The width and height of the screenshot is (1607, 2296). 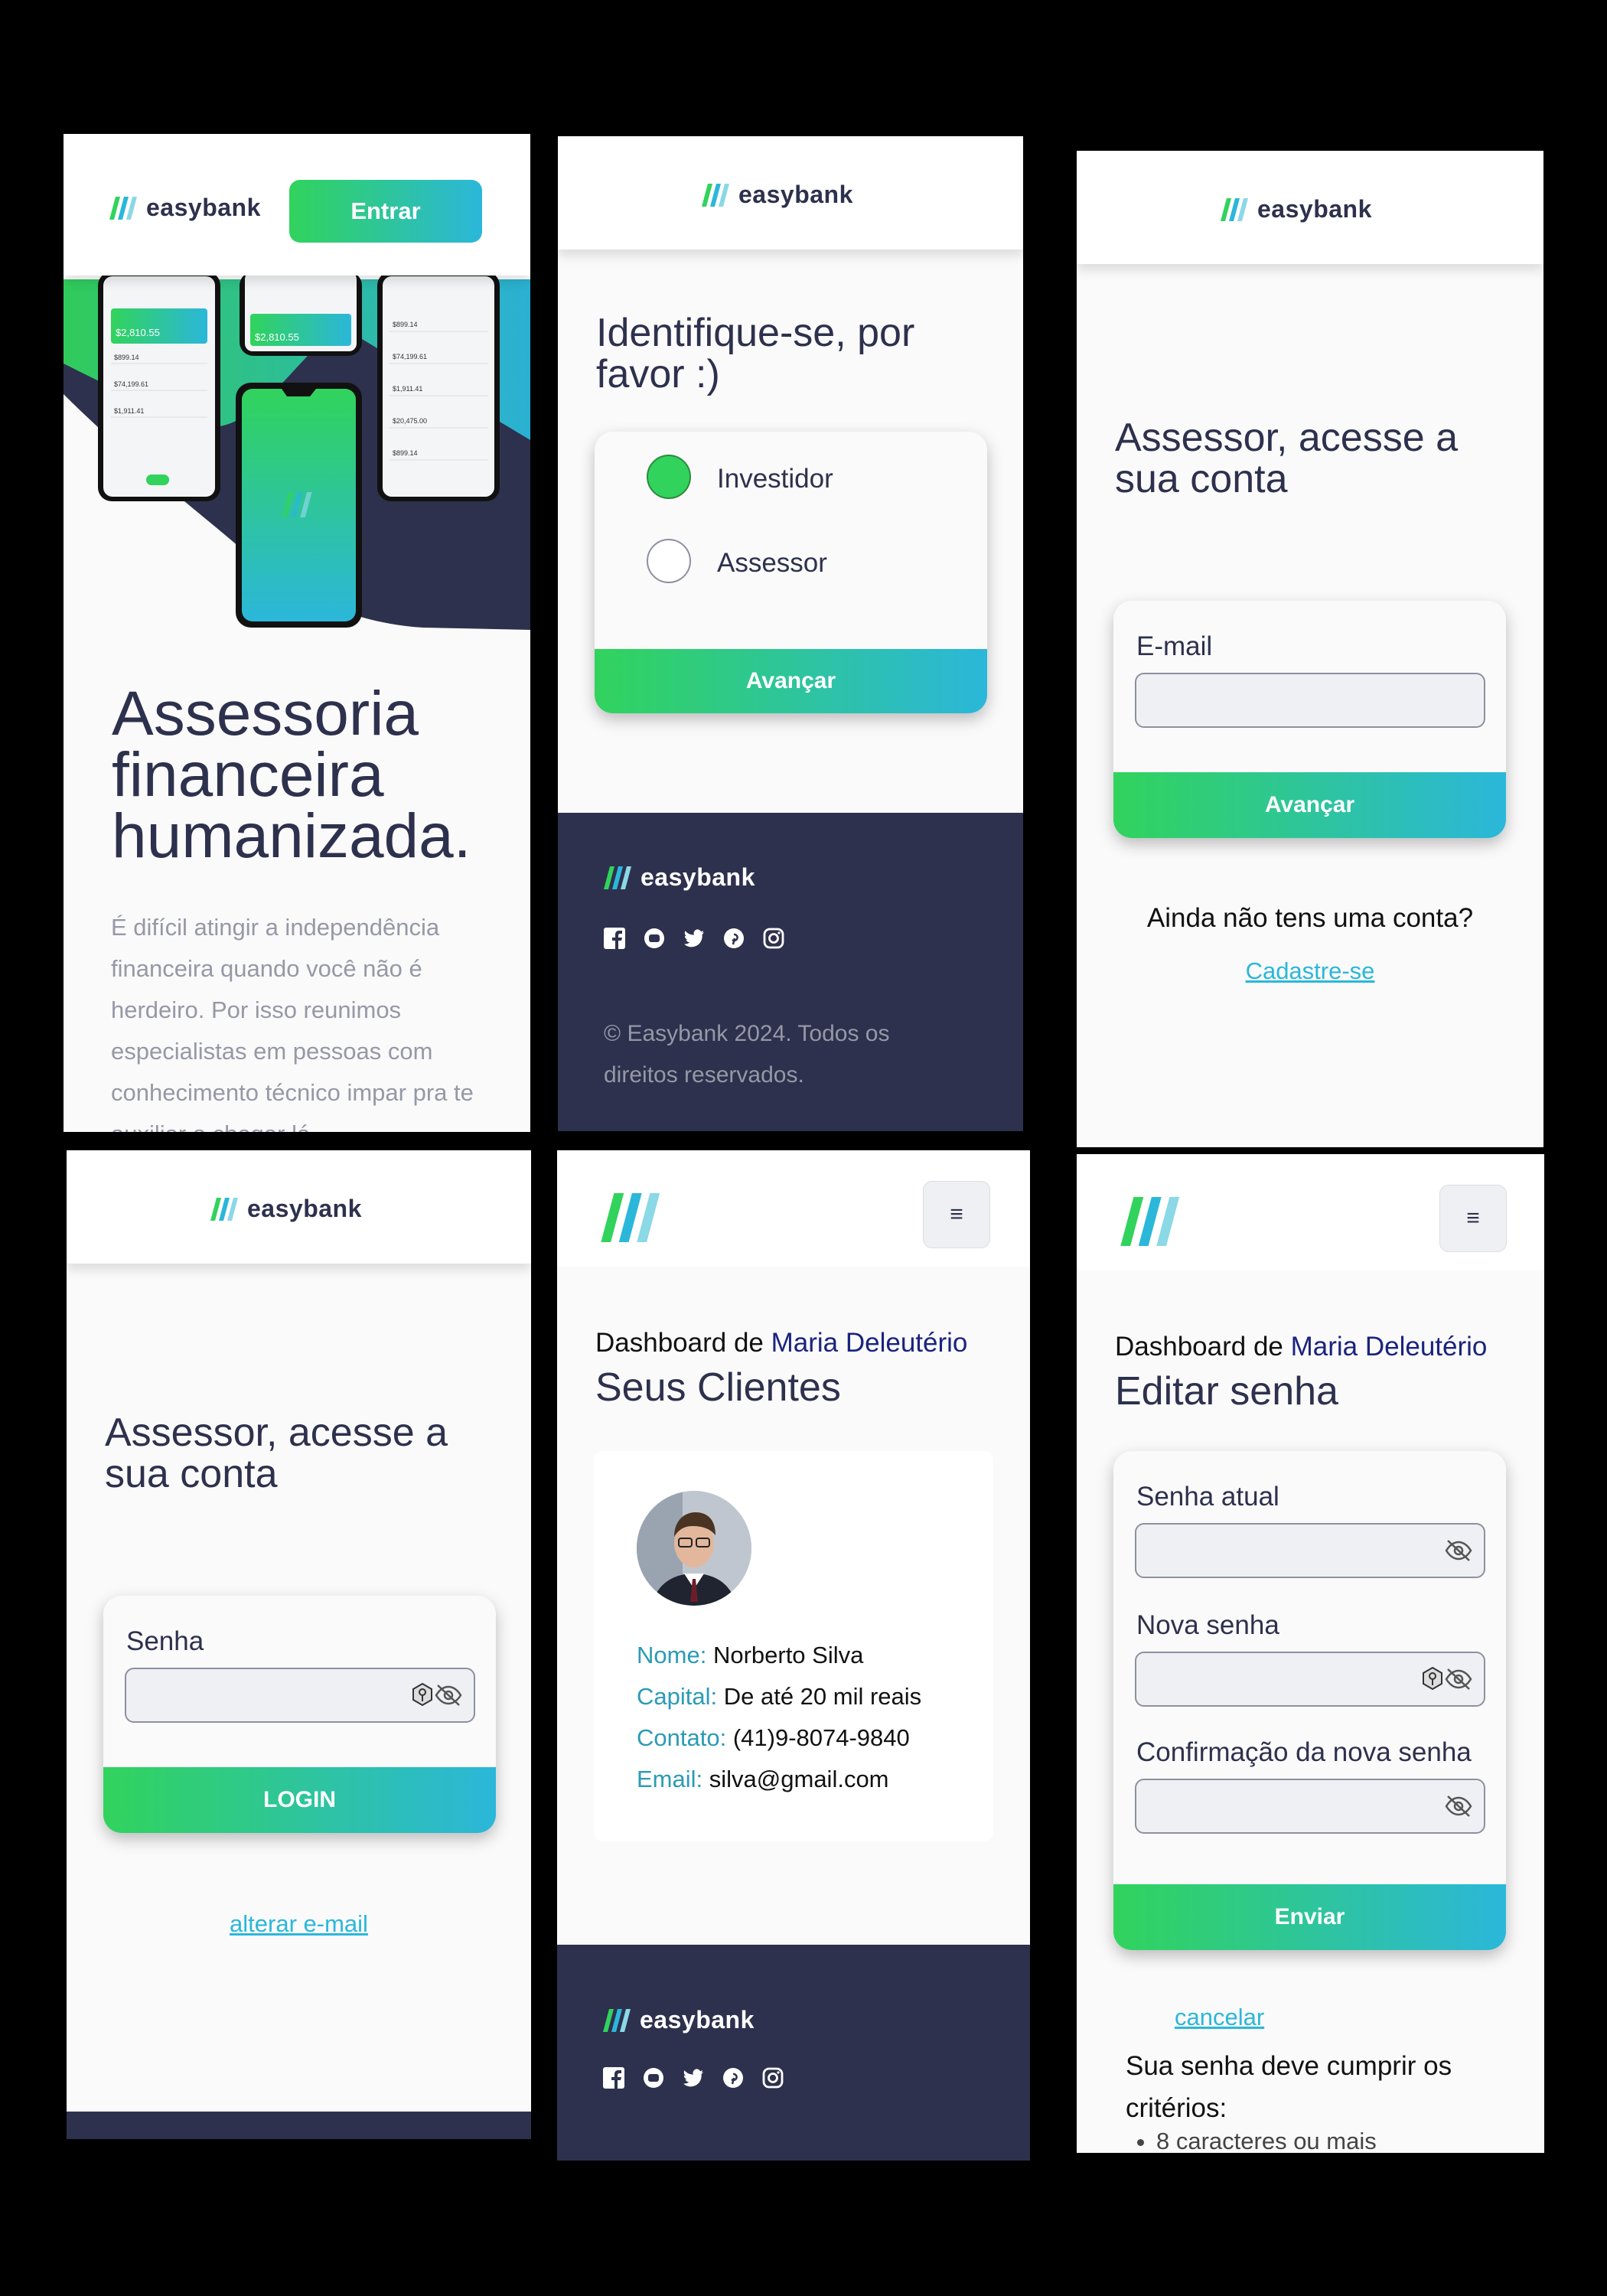 I want to click on submit-button: Enviar, so click(x=1309, y=1917).